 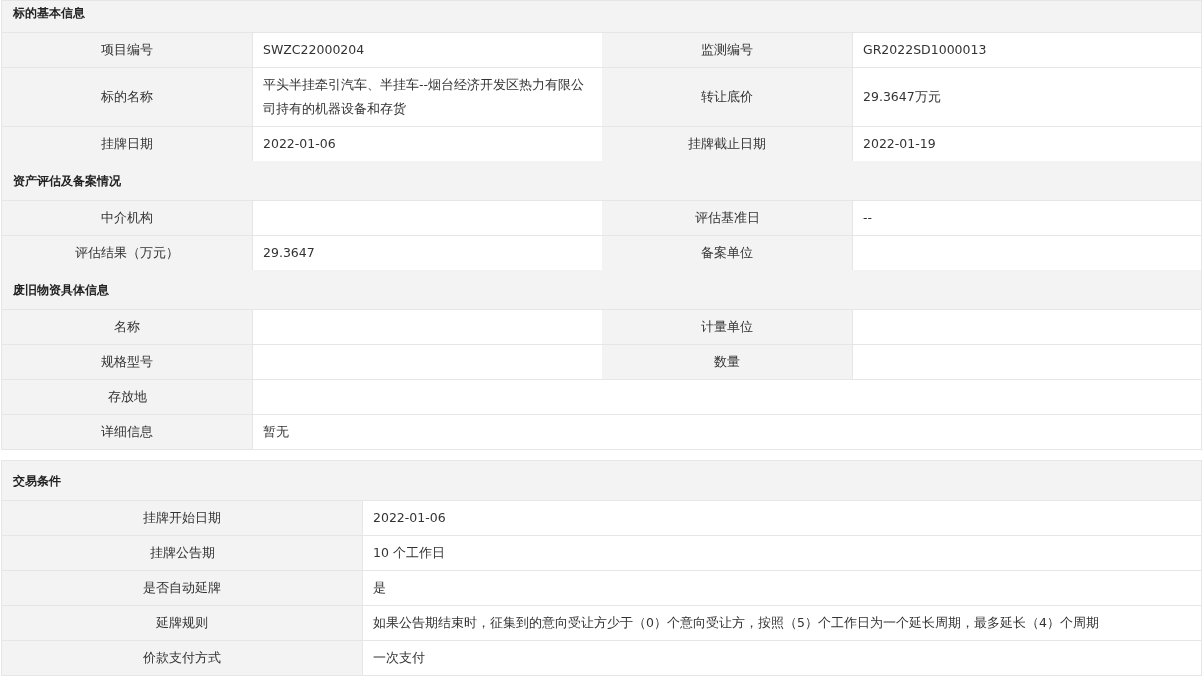 I want to click on field-label: 数量, so click(x=727, y=362).